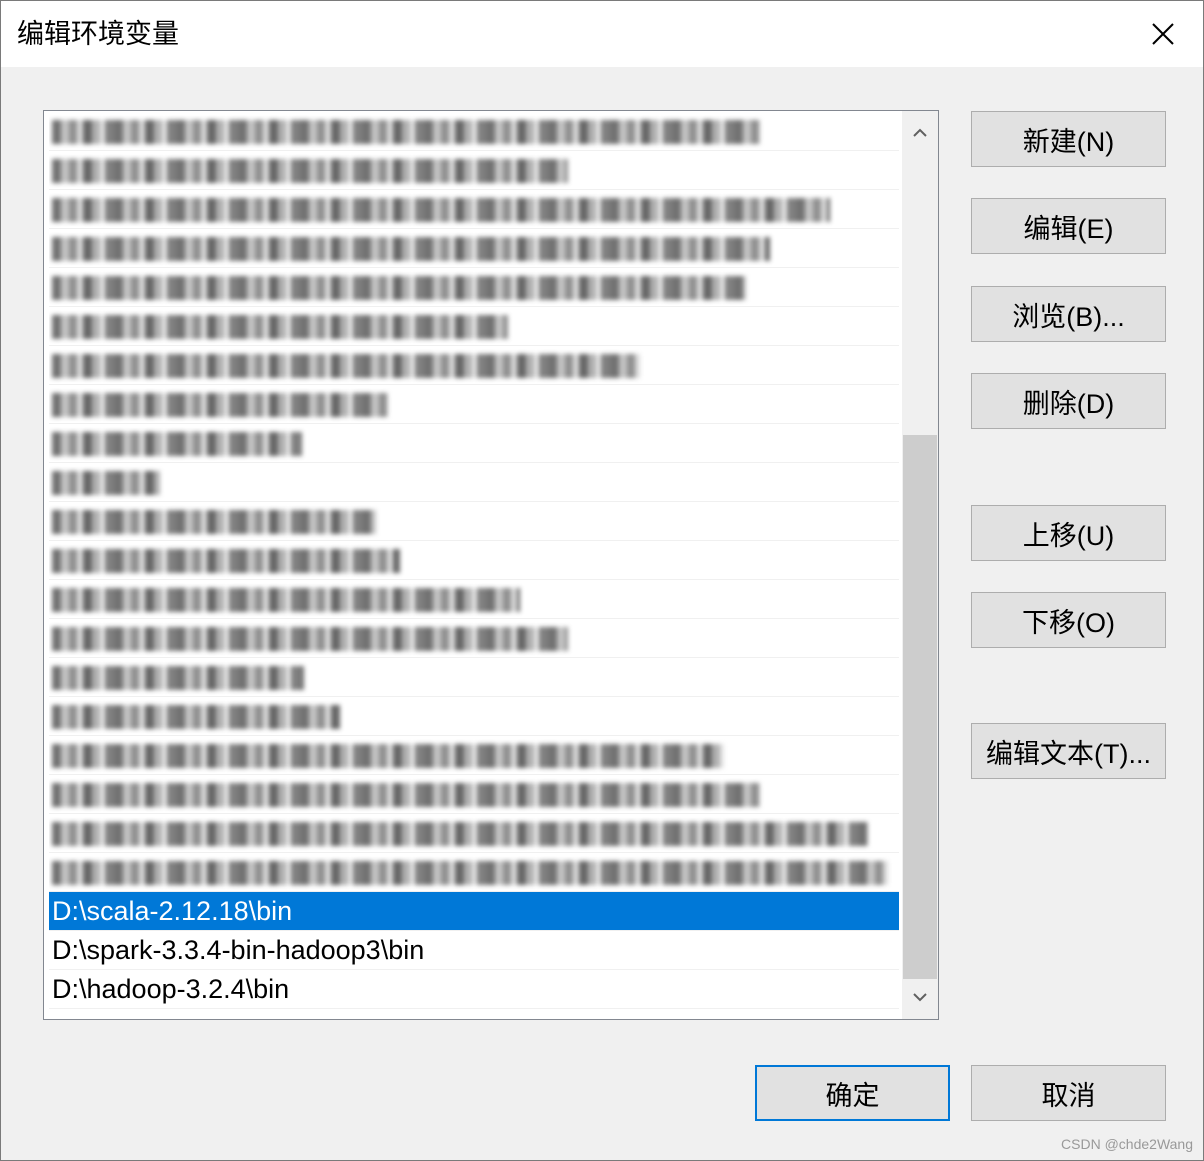 This screenshot has width=1204, height=1161. What do you see at coordinates (602, 34) in the screenshot?
I see `title-bar: 编辑环境变量` at bounding box center [602, 34].